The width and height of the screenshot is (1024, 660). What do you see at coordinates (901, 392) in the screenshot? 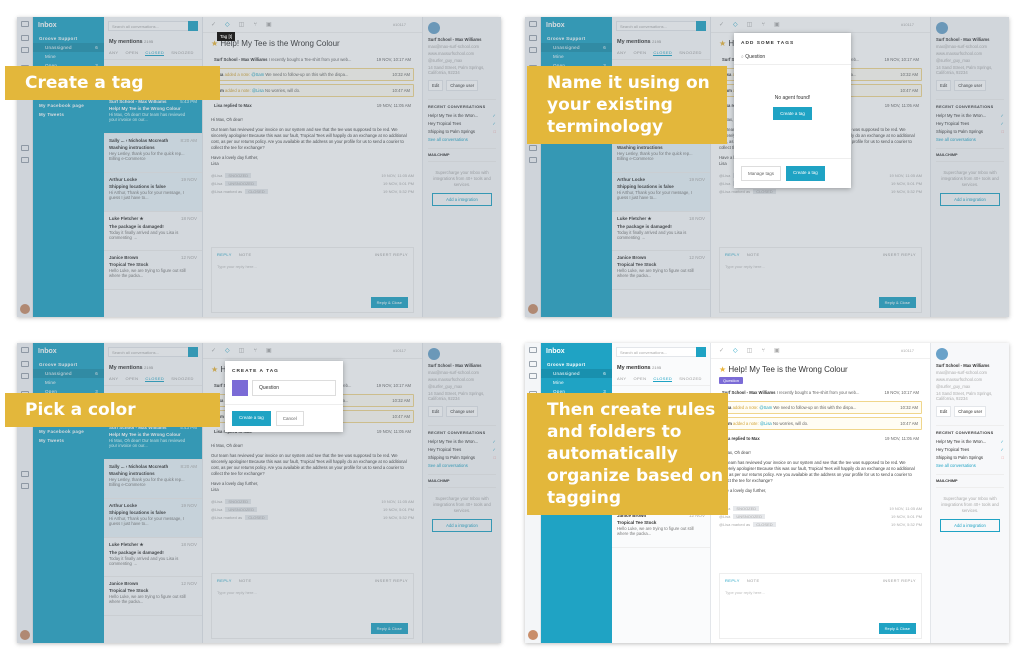
I see `message-time: 19 NOV, 10:17 AM` at bounding box center [901, 392].